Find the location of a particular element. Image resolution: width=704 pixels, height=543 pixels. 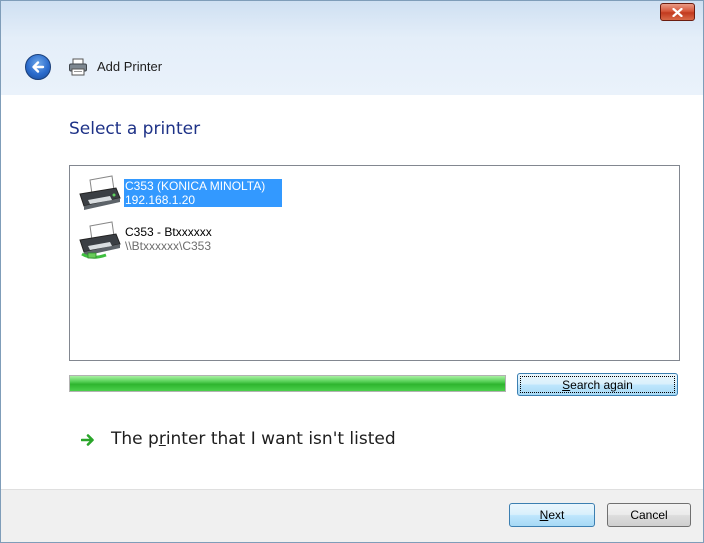

close-icon is located at coordinates (677, 12).